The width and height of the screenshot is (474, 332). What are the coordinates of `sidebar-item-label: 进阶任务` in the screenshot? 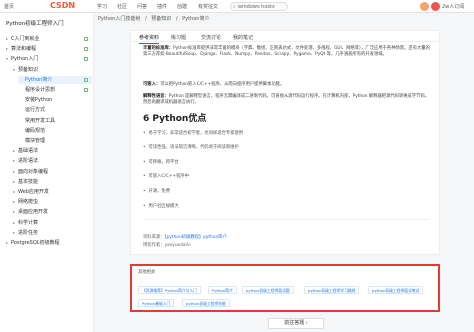 It's located at (28, 232).